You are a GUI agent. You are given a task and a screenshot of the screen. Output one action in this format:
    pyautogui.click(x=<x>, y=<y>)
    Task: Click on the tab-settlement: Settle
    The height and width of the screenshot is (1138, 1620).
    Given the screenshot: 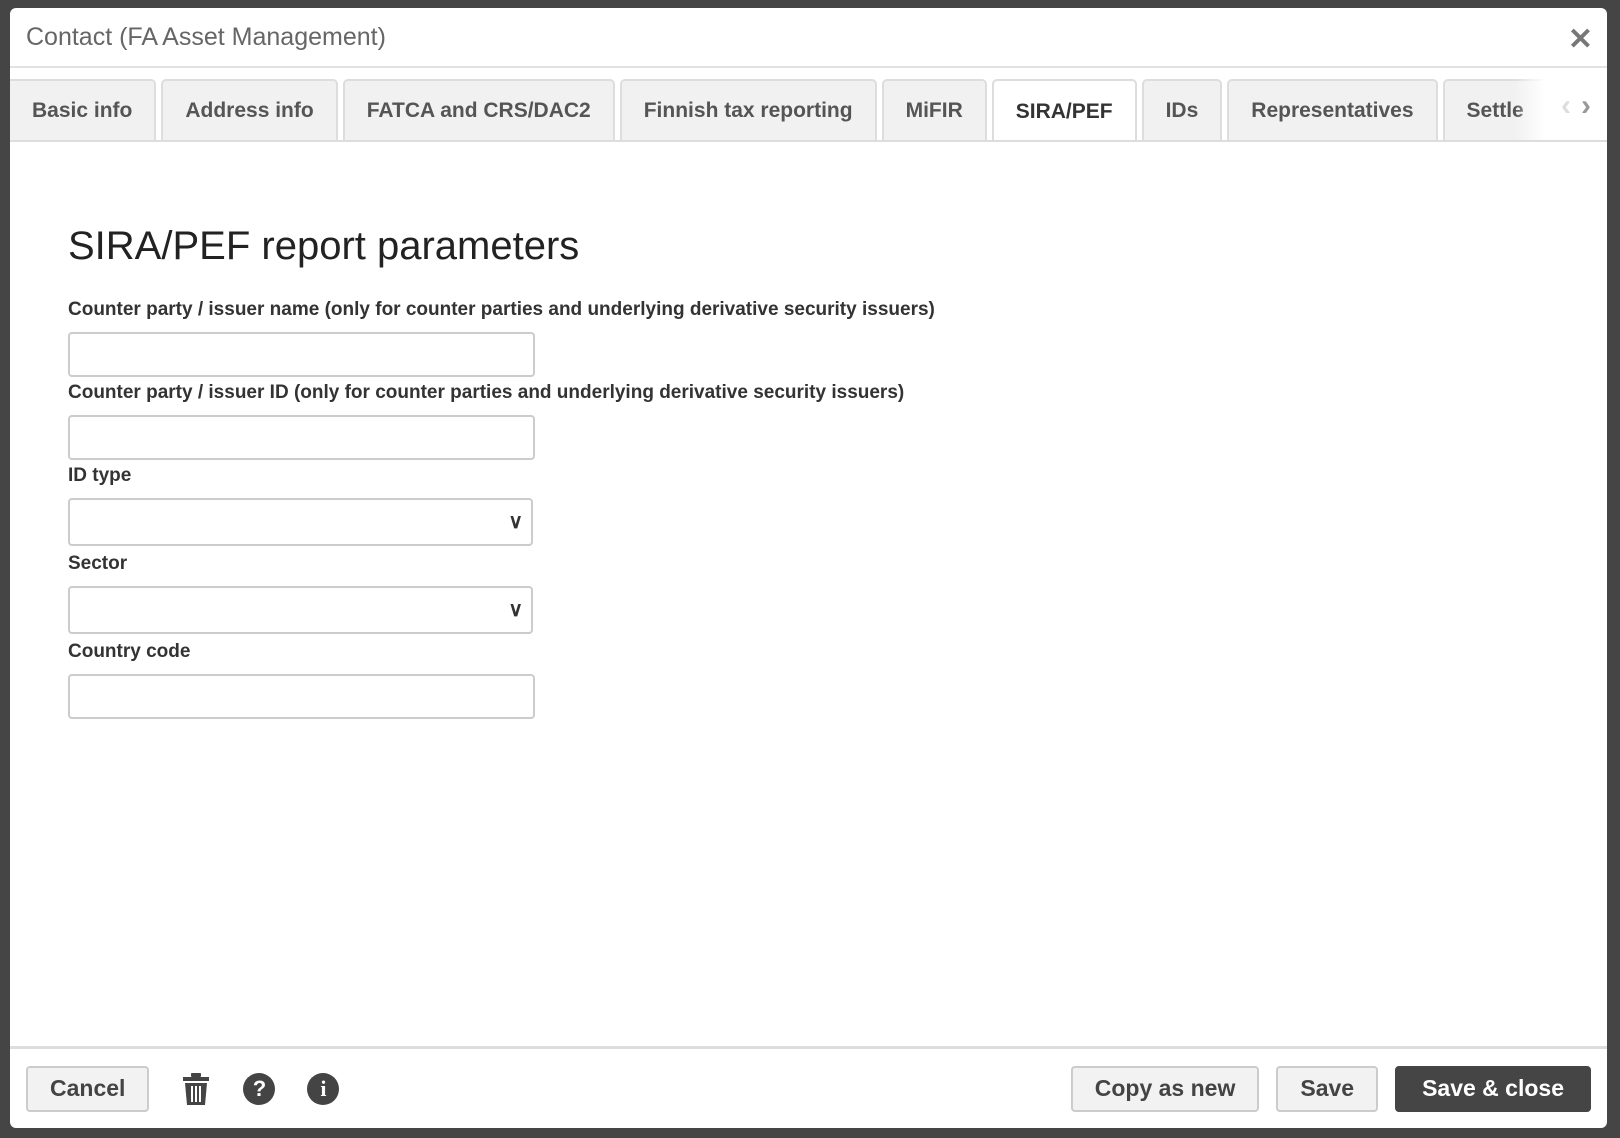 What is the action you would take?
    pyautogui.click(x=1493, y=109)
    